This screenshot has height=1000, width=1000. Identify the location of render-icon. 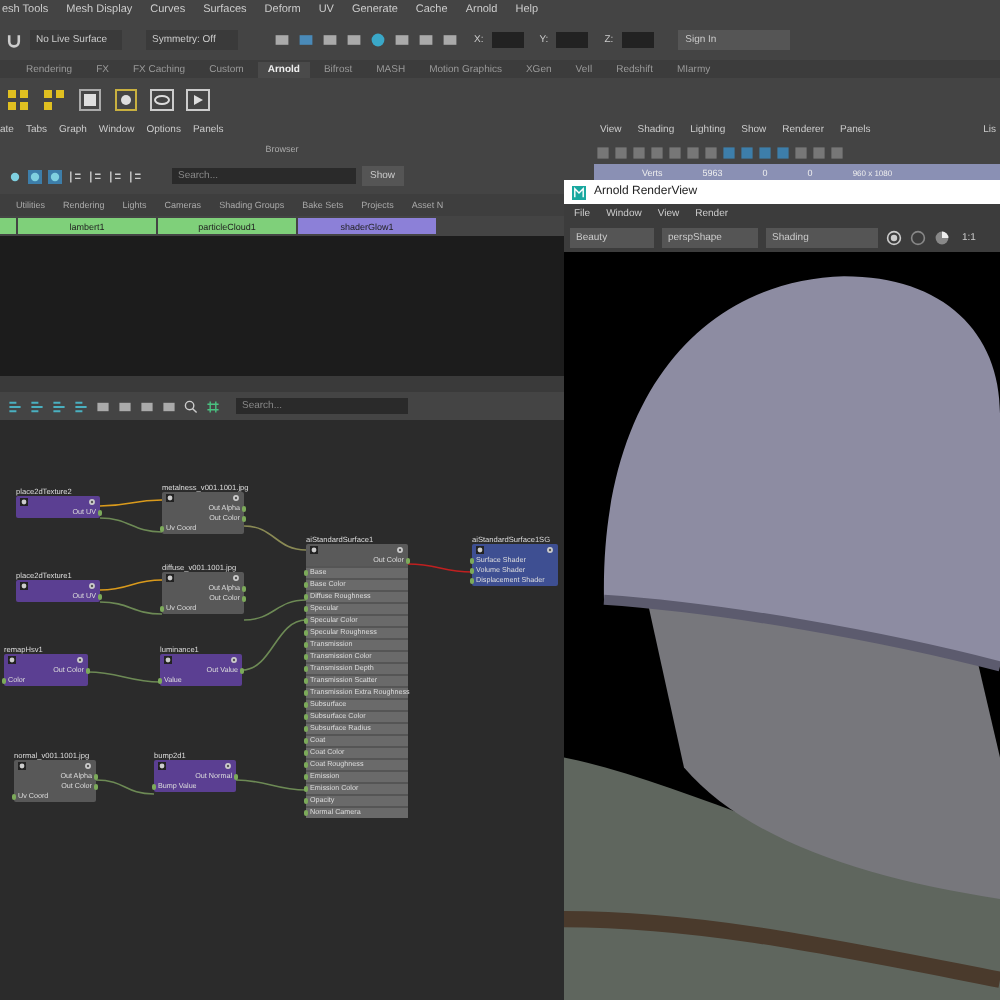
(894, 238).